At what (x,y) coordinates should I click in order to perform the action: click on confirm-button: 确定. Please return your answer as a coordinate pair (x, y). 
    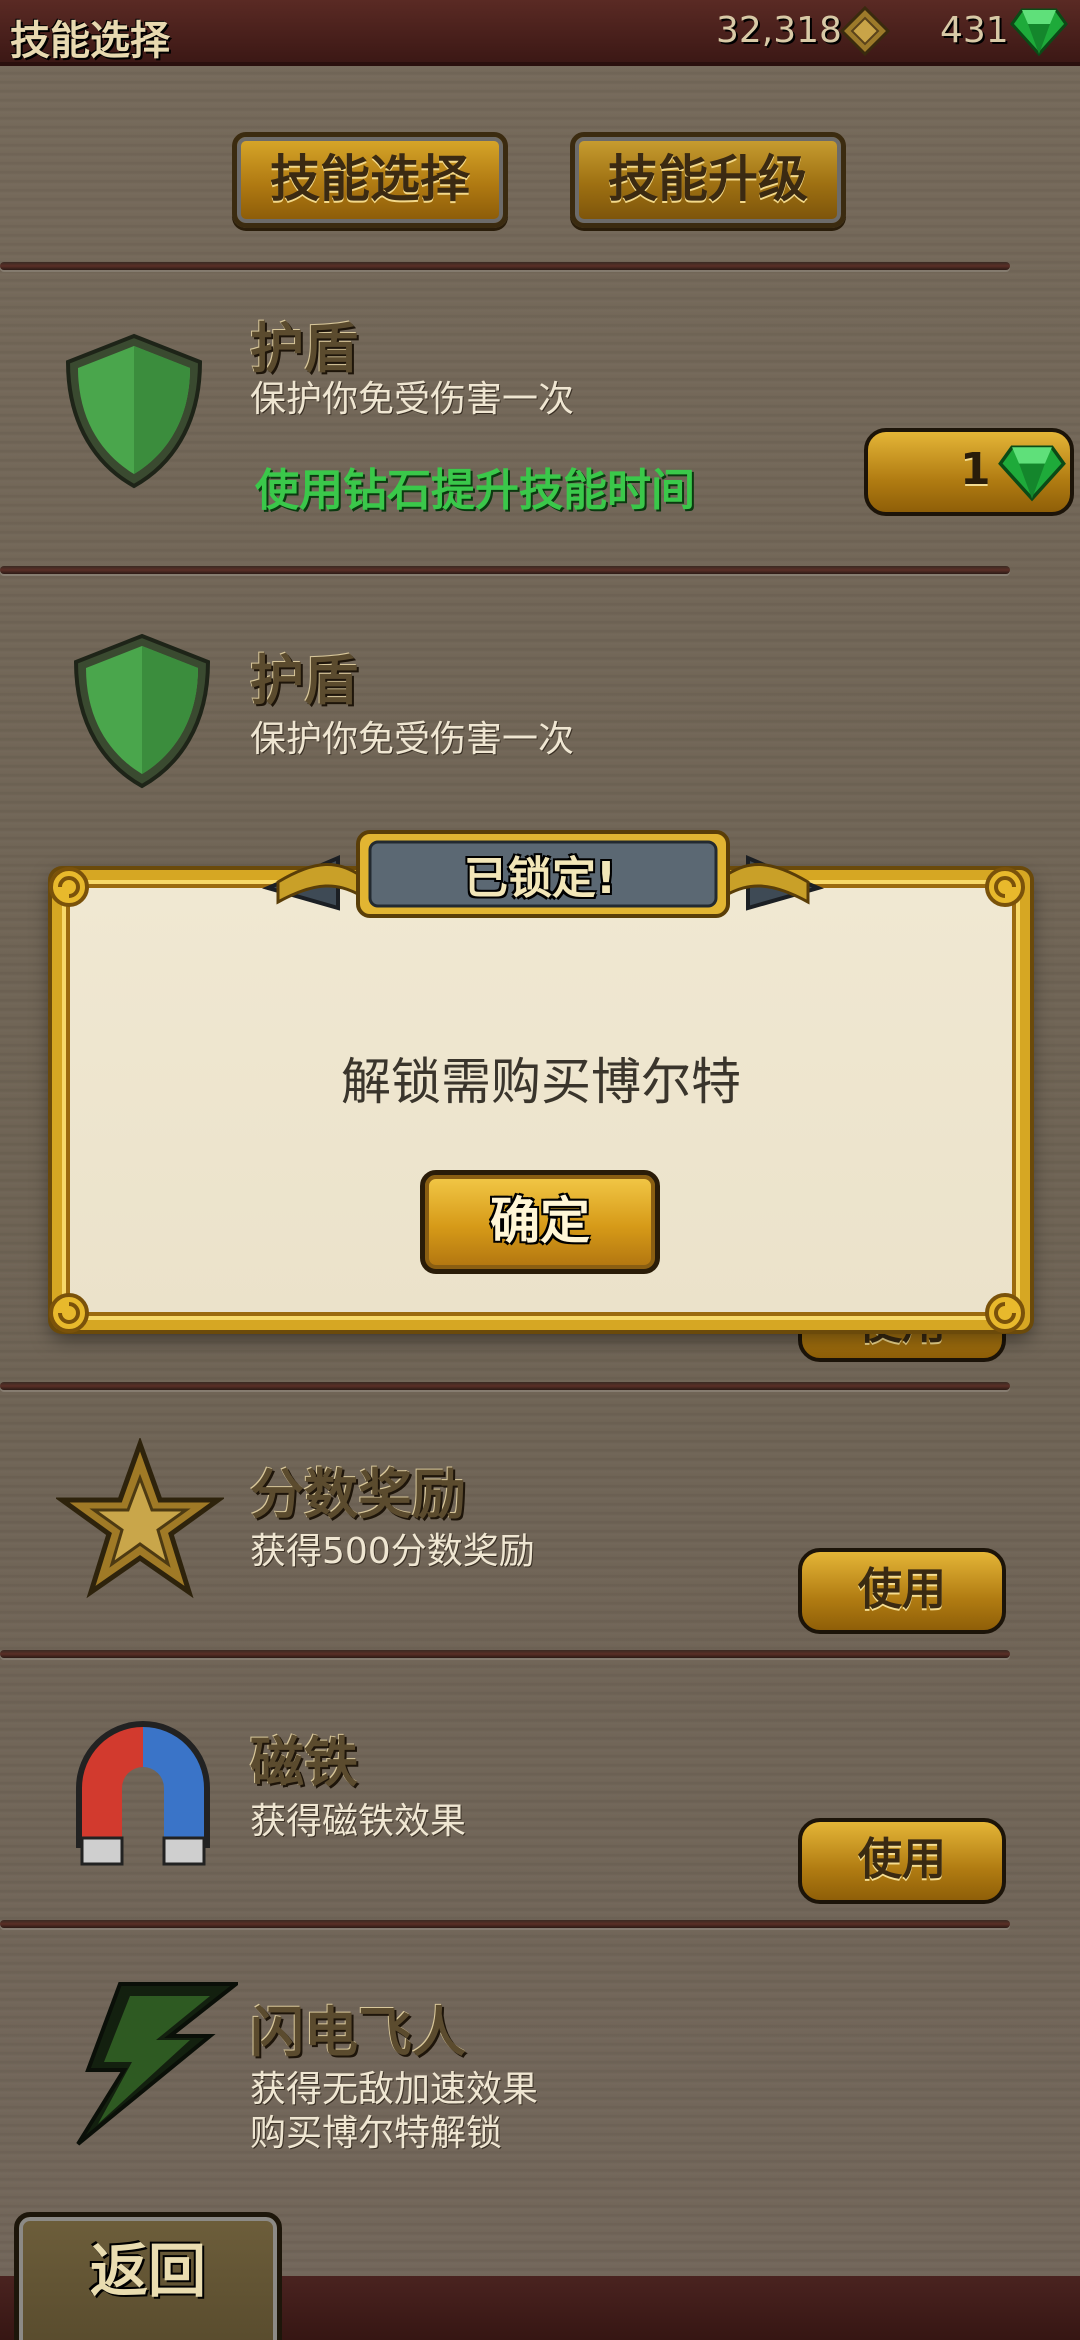
    Looking at the image, I should click on (540, 1222).